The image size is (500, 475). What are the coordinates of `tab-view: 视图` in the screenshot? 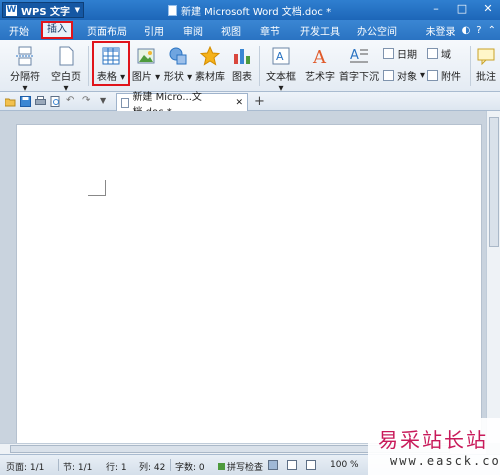 It's located at (231, 30).